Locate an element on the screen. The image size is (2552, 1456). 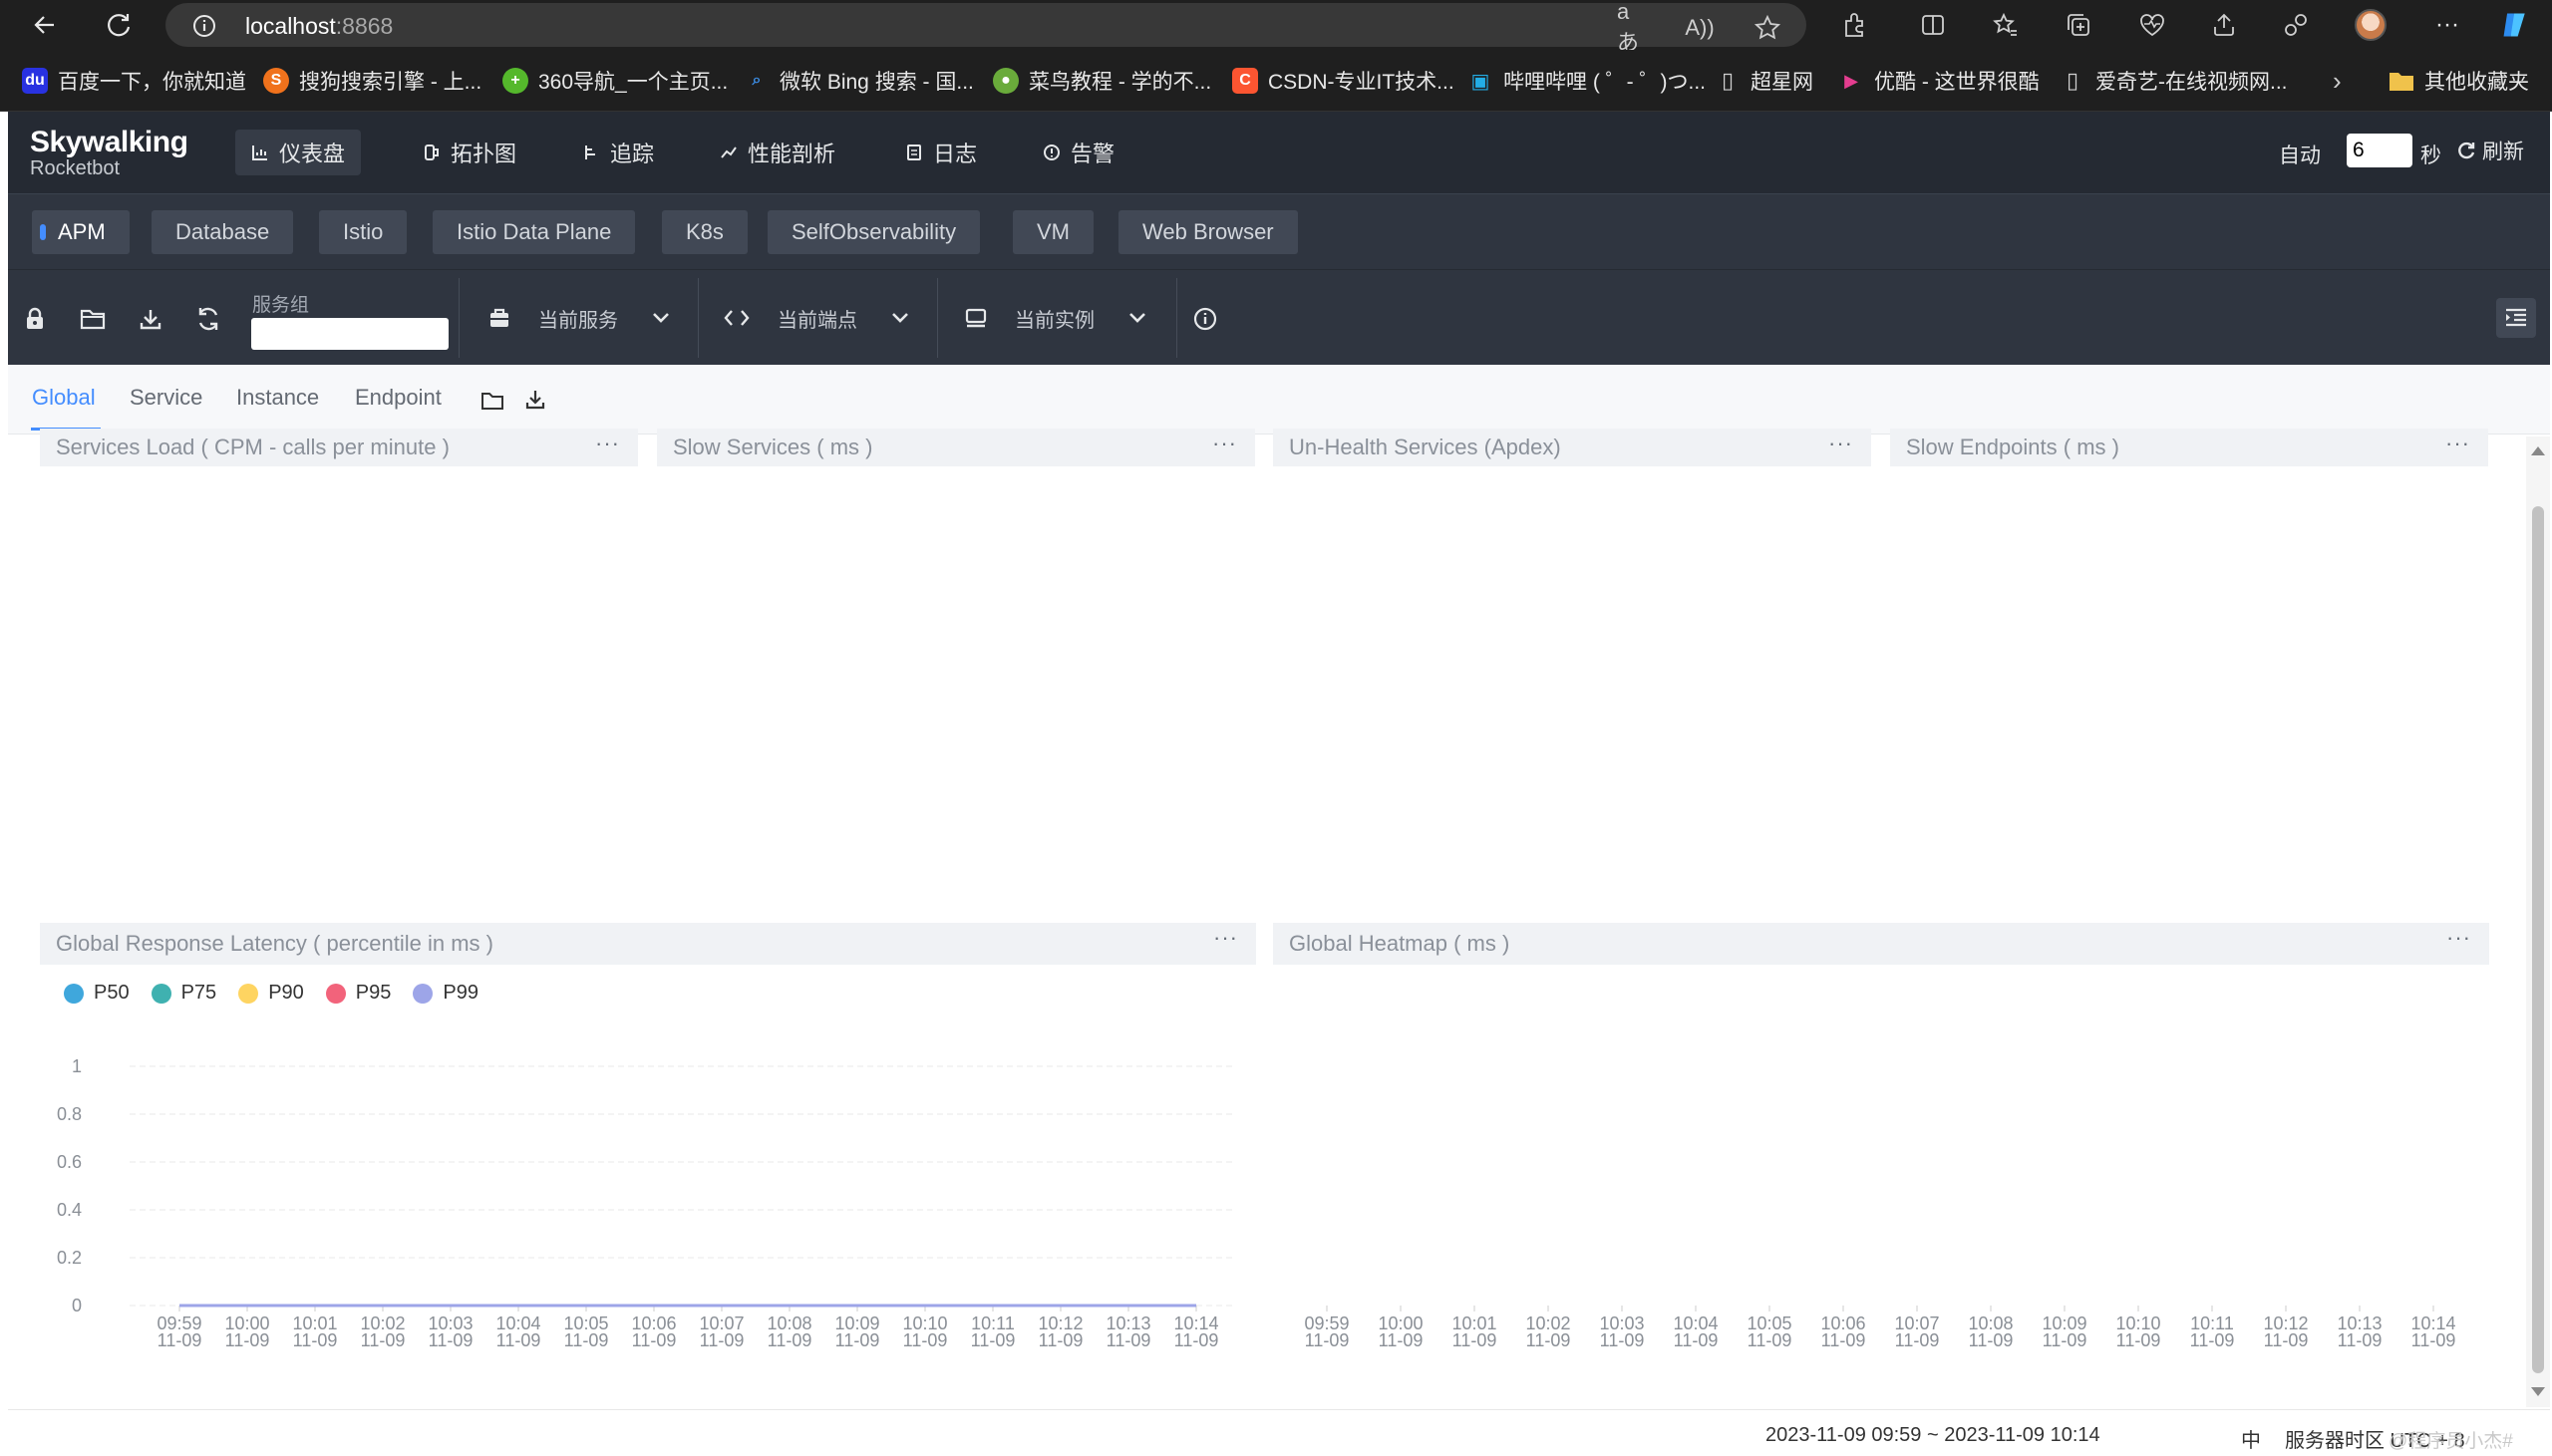
address-bar: localhost:8868 aあ A)) is located at coordinates (985, 28).